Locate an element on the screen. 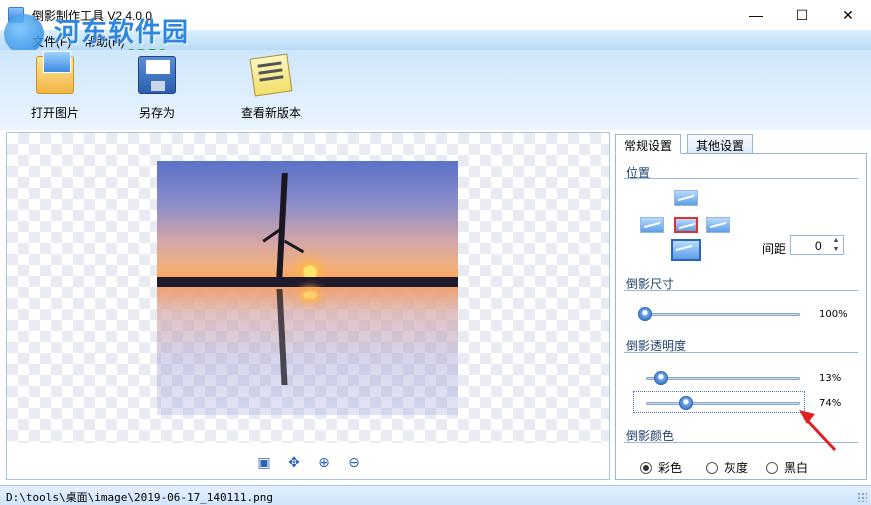 Image resolution: width=871 pixels, height=505 pixels. grayscale-option-label: 灰度 is located at coordinates (736, 468).